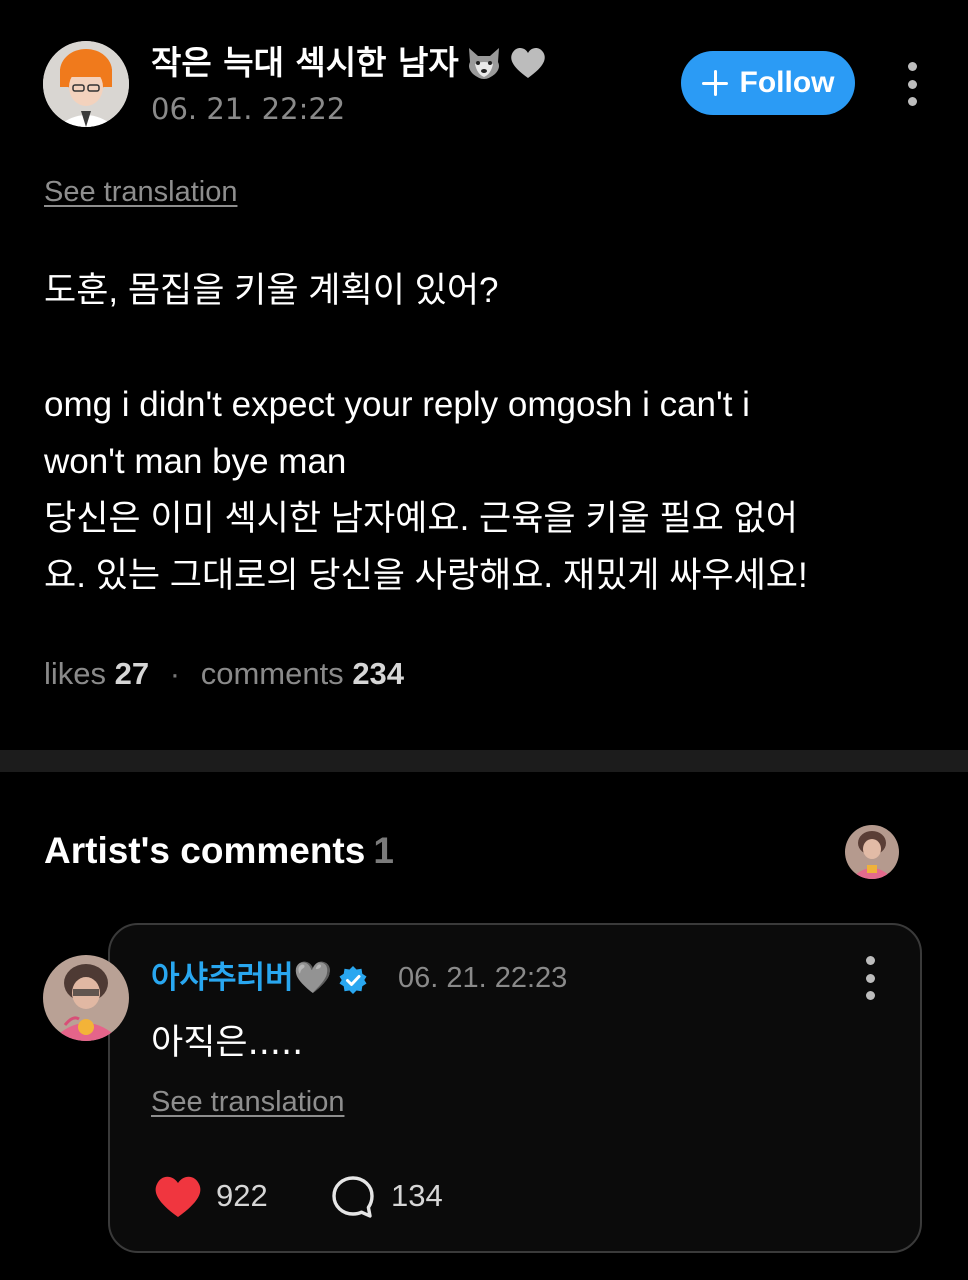 Image resolution: width=968 pixels, height=1280 pixels. Describe the element at coordinates (353, 1197) in the screenshot. I see `comment-bubble-icon` at that location.